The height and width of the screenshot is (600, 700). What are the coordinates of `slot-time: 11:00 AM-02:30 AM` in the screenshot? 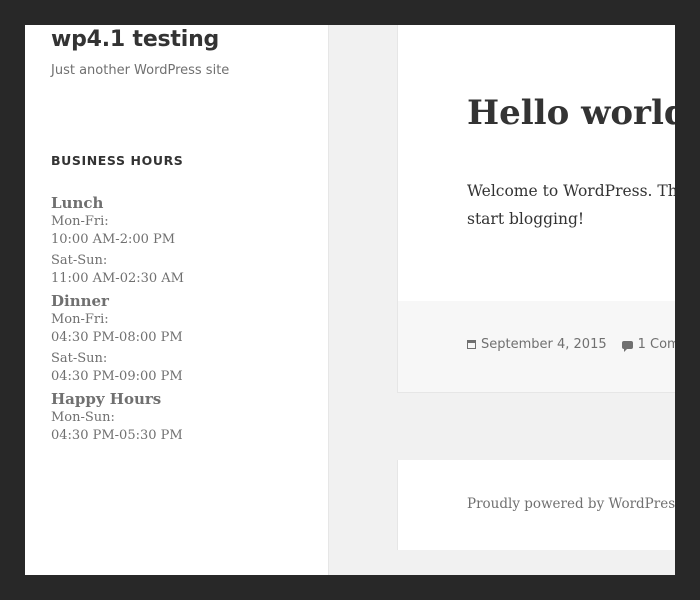 It's located at (117, 278).